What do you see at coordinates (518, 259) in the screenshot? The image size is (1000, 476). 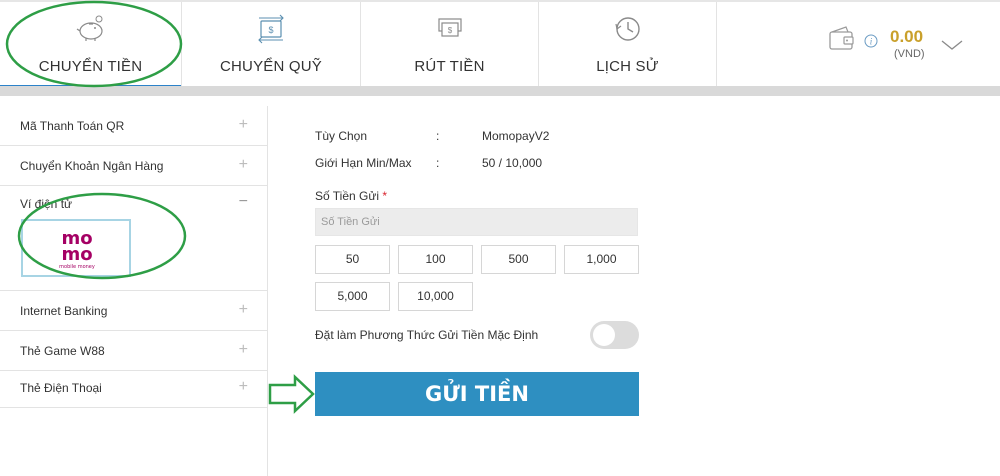 I see `quick-amount-button: 500` at bounding box center [518, 259].